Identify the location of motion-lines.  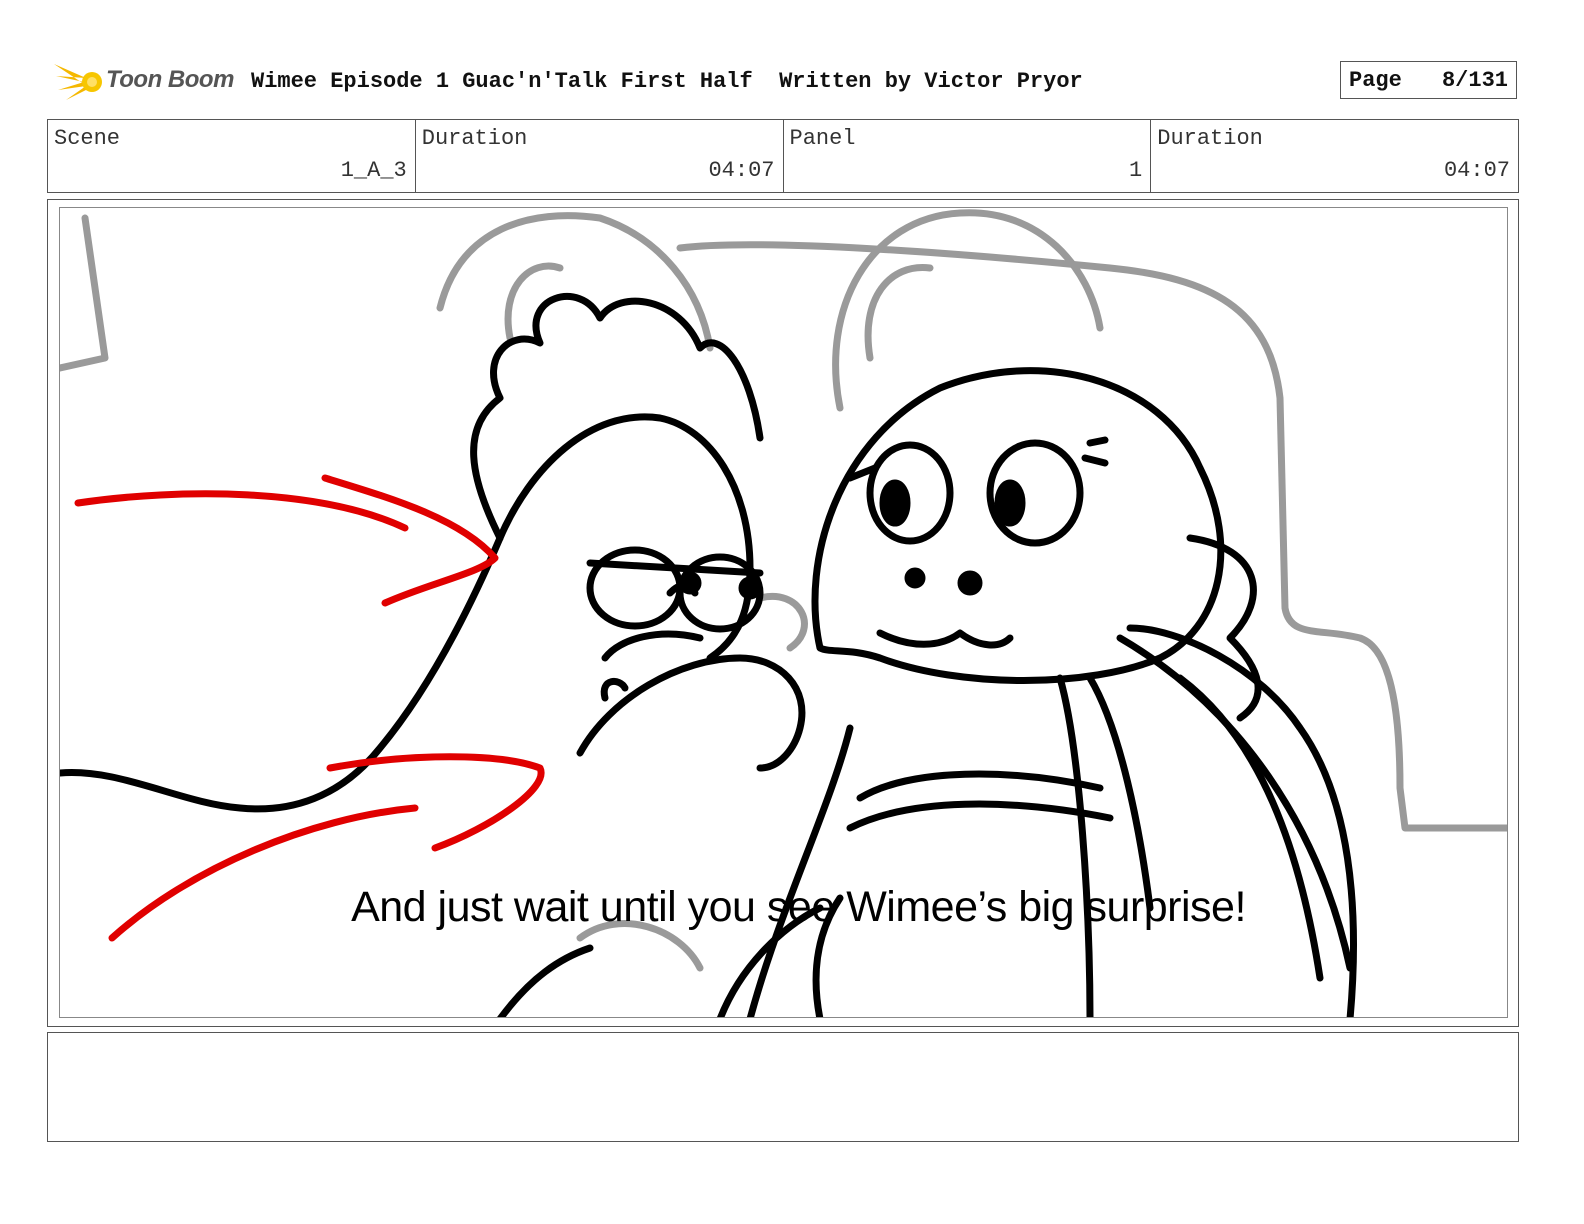
(309, 708).